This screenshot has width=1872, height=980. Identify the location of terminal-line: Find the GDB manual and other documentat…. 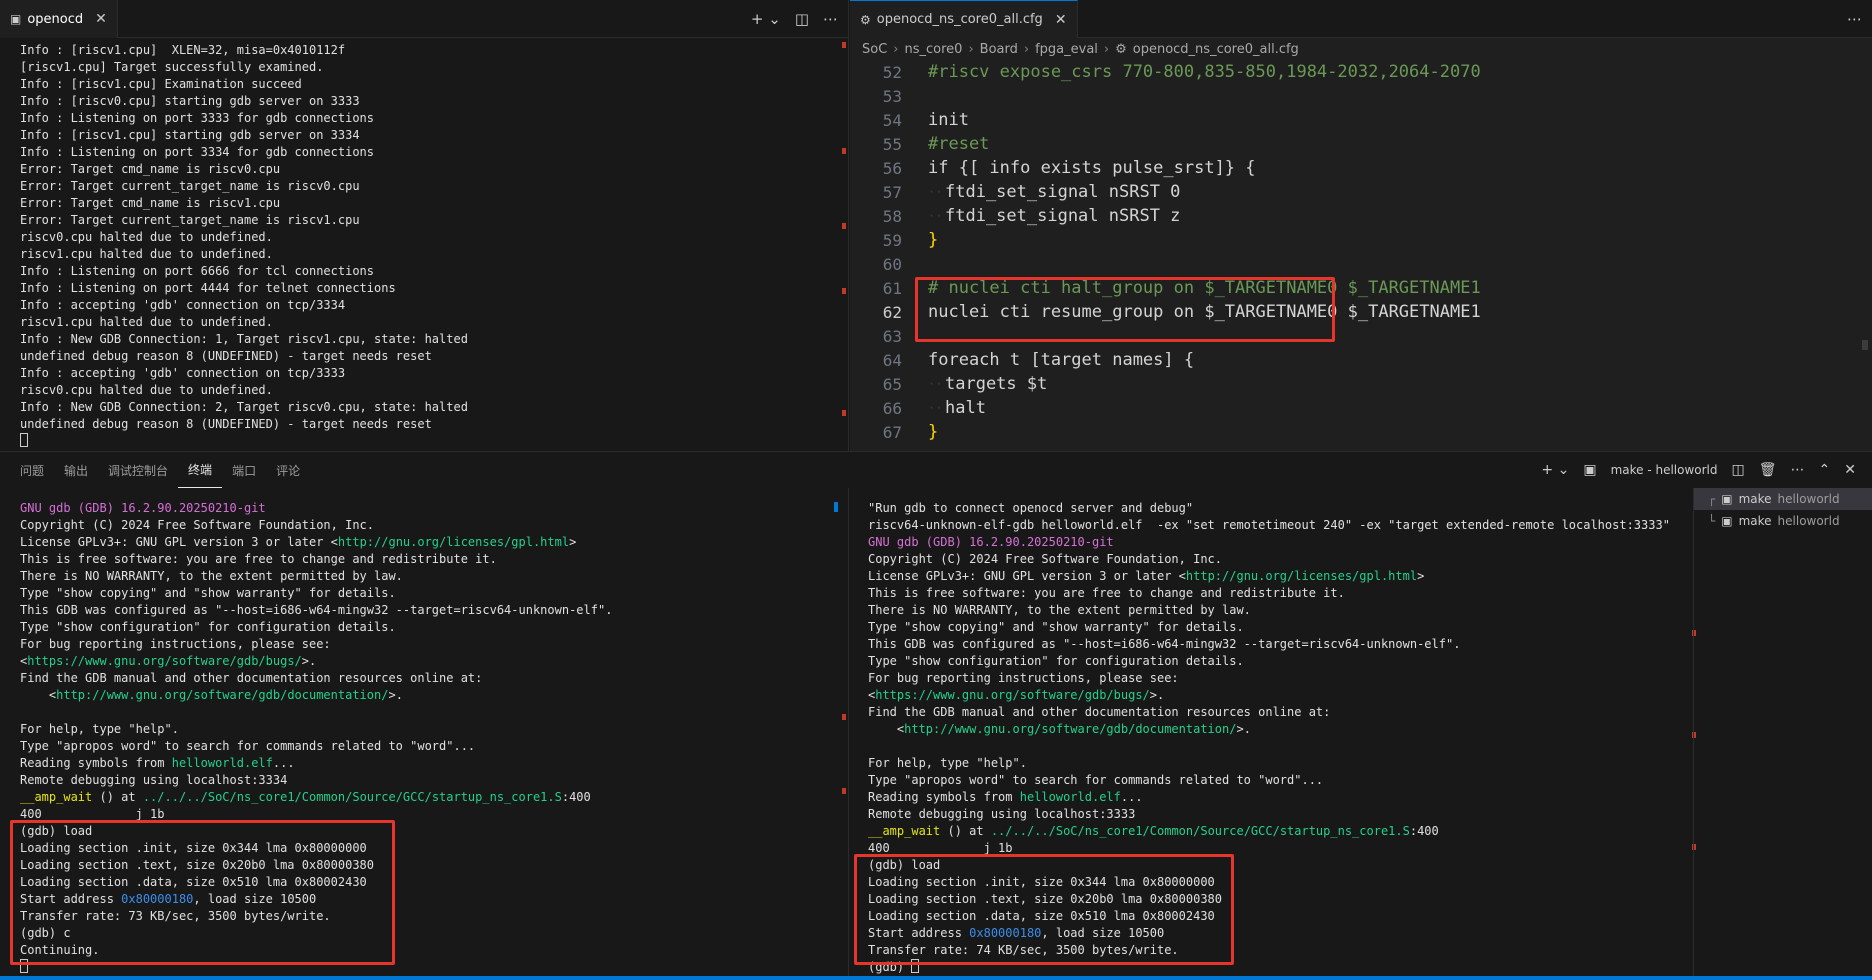
(316, 678).